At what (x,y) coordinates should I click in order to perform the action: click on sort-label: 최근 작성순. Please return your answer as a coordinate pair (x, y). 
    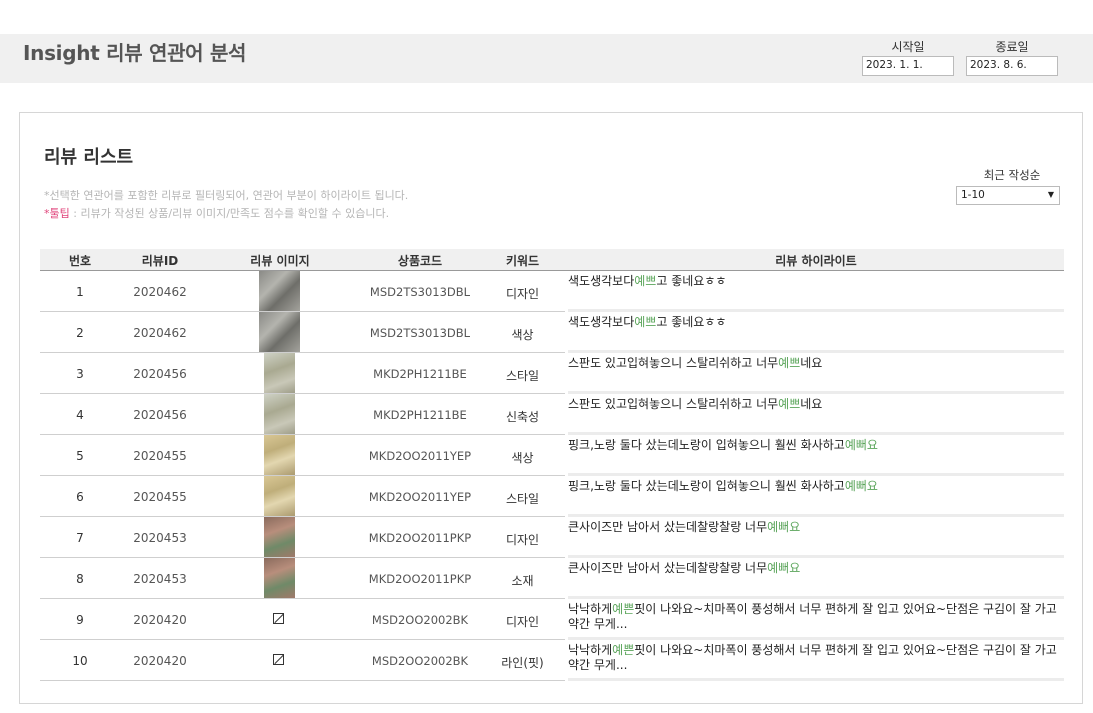
    Looking at the image, I should click on (1012, 175).